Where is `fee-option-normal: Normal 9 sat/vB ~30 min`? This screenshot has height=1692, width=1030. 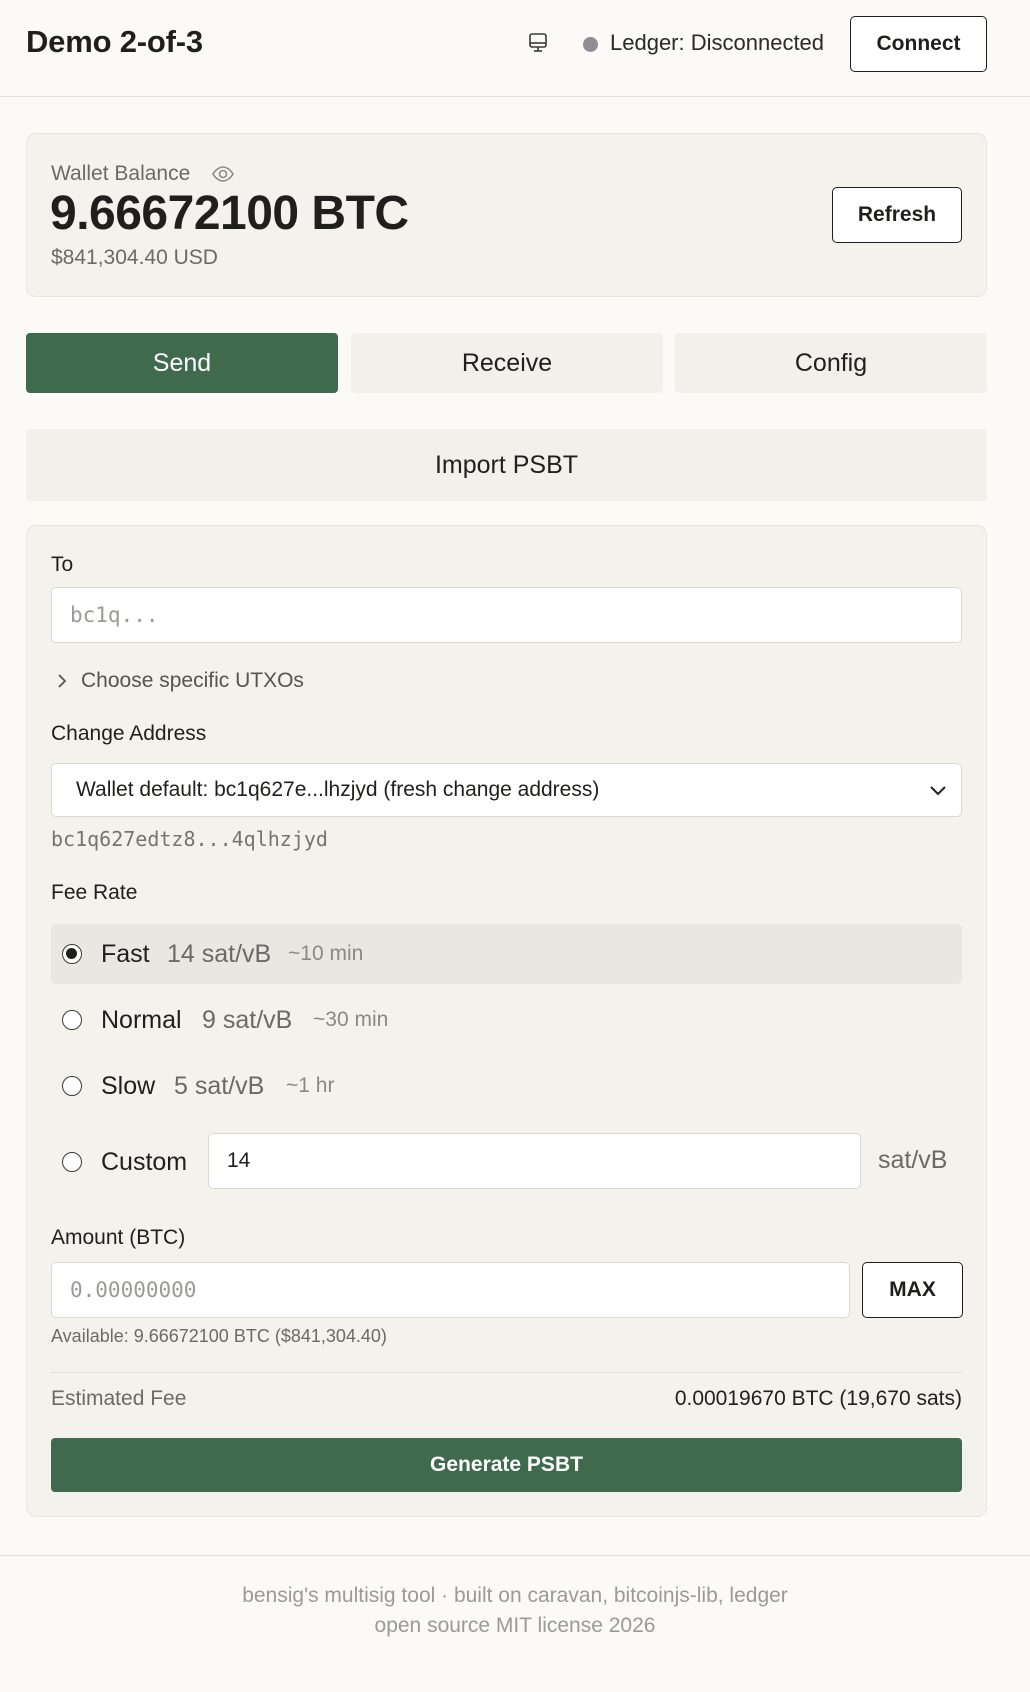
fee-option-normal: Normal 9 sat/vB ~30 min is located at coordinates (506, 1020).